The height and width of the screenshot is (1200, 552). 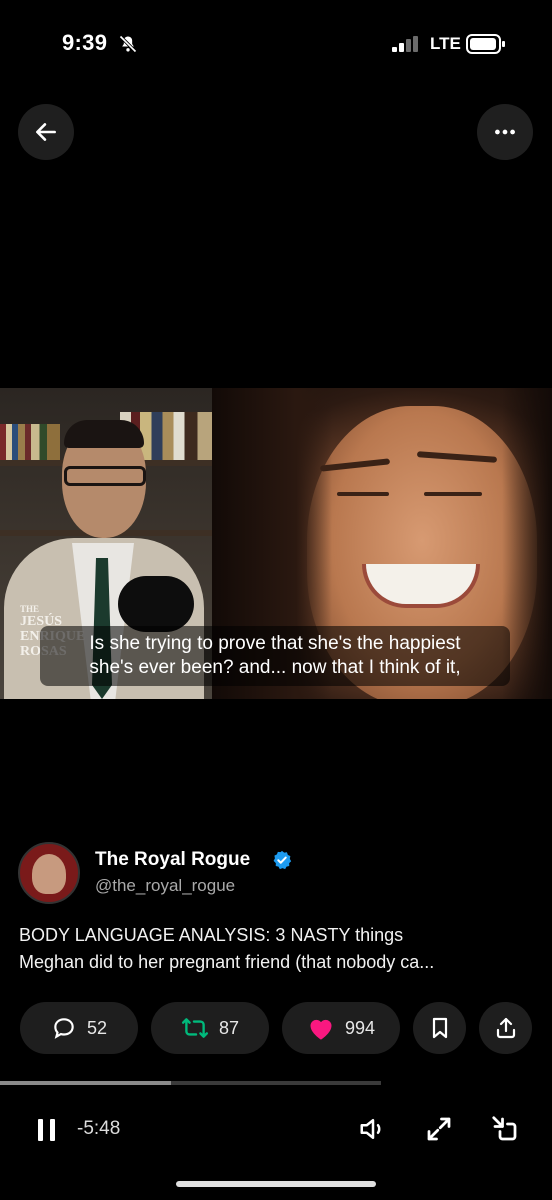 I want to click on heart-icon, so click(x=321, y=1029).